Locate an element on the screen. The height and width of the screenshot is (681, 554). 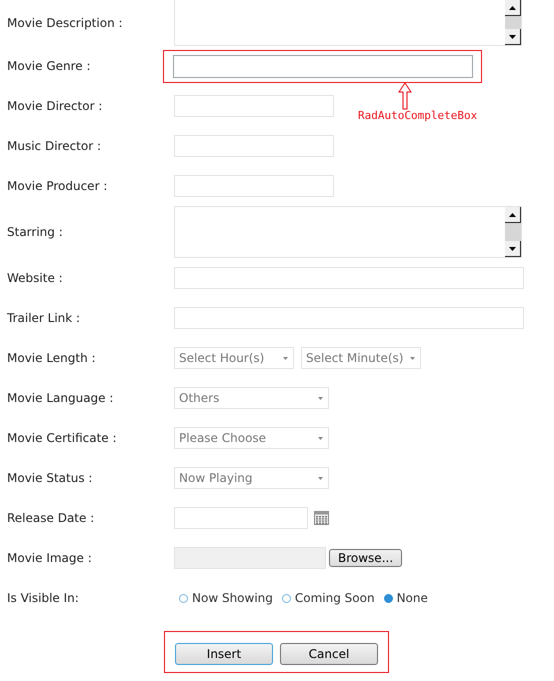
dropdown: Now Playing is located at coordinates (251, 478).